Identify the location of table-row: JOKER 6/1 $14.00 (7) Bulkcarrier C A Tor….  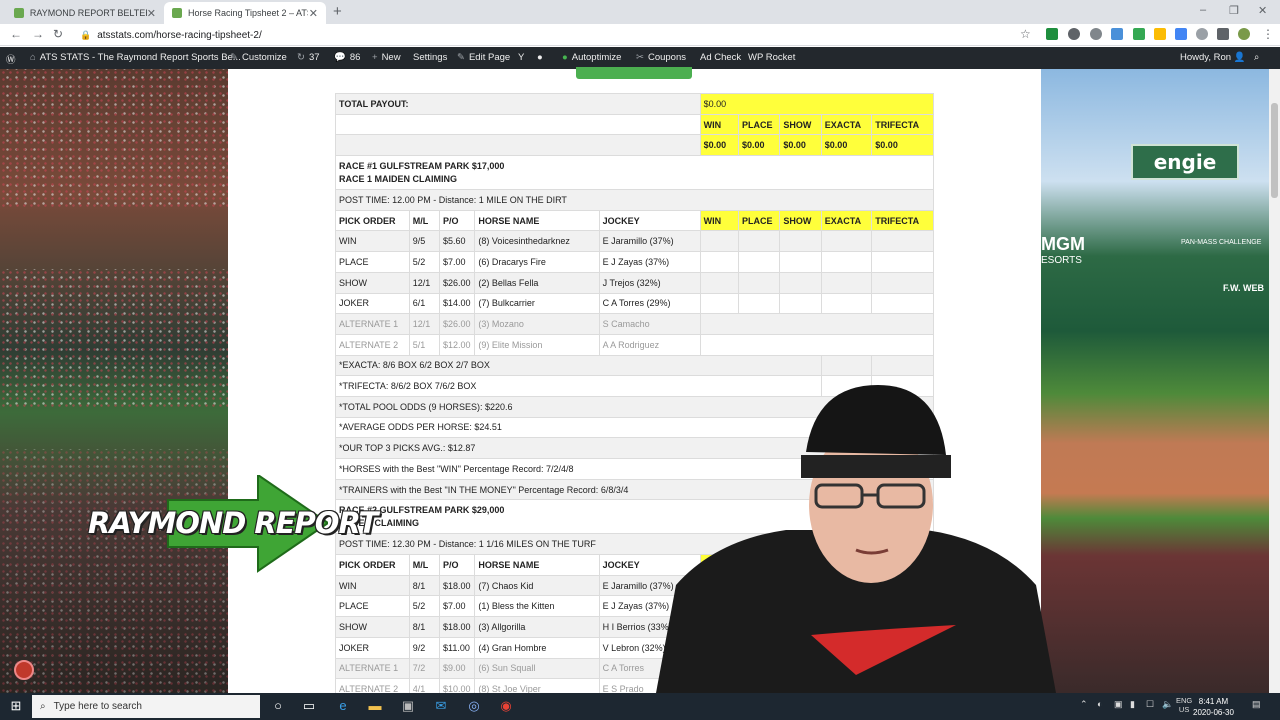
(634, 303).